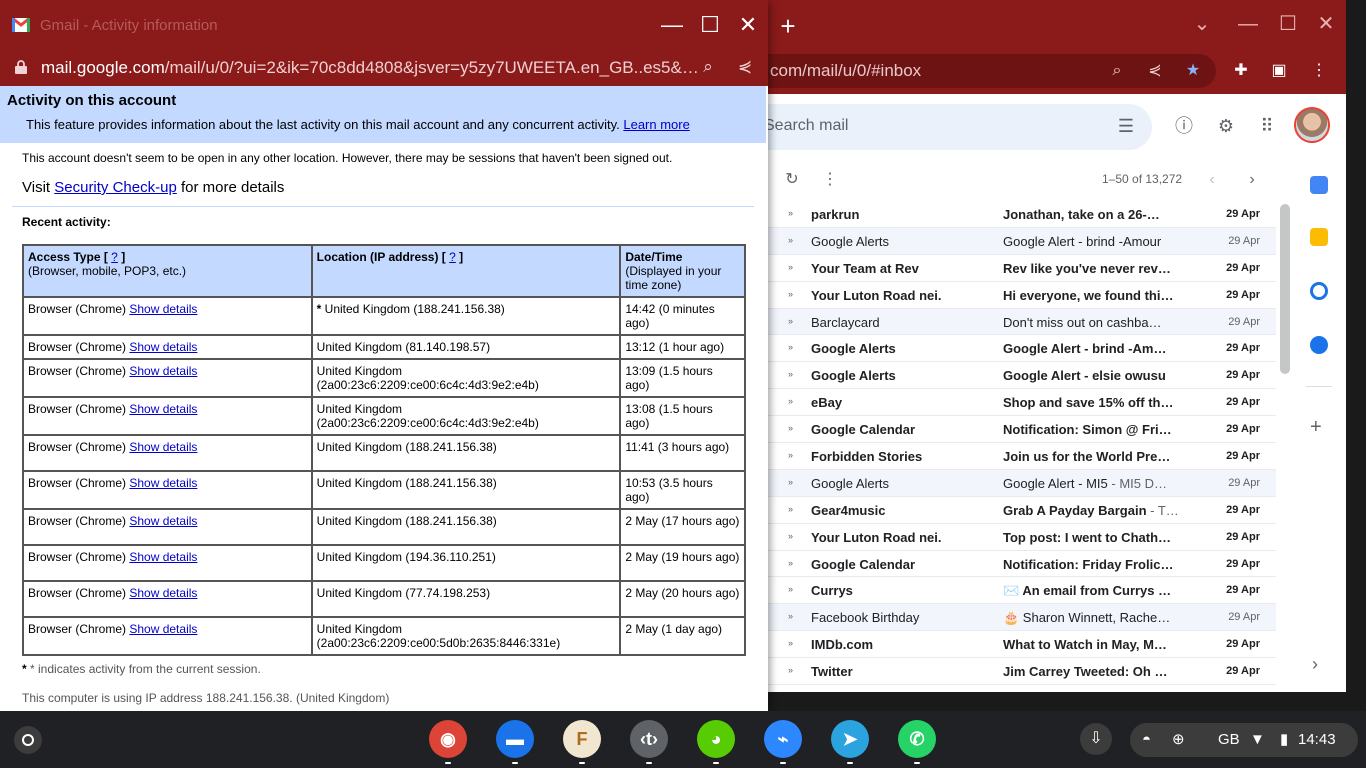 The width and height of the screenshot is (1366, 768). I want to click on list-item: » Currys ✉️ An email from Currys … 29 Apr, so click(1022, 591).